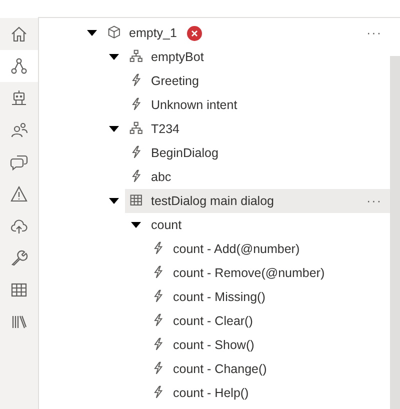  I want to click on tree-item: testDialog main dialog ···, so click(257, 201).